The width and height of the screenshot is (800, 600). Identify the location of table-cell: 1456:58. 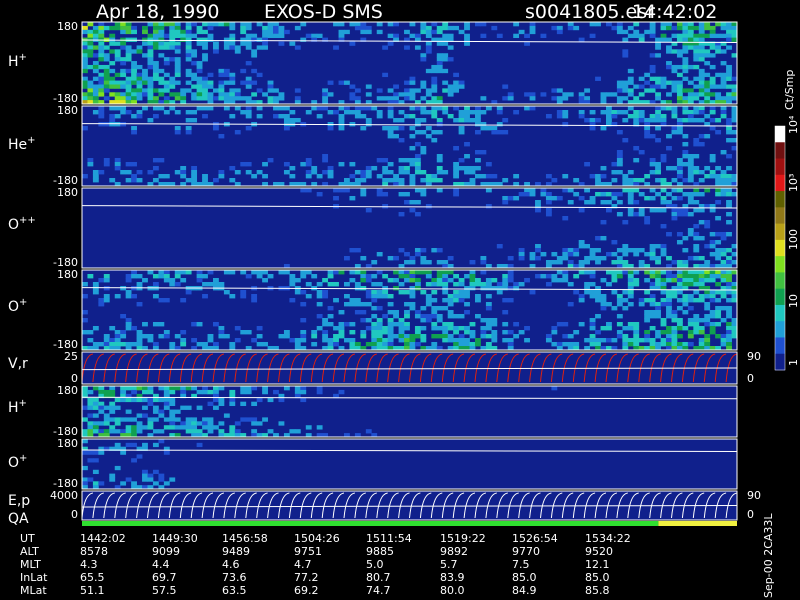
(245, 538).